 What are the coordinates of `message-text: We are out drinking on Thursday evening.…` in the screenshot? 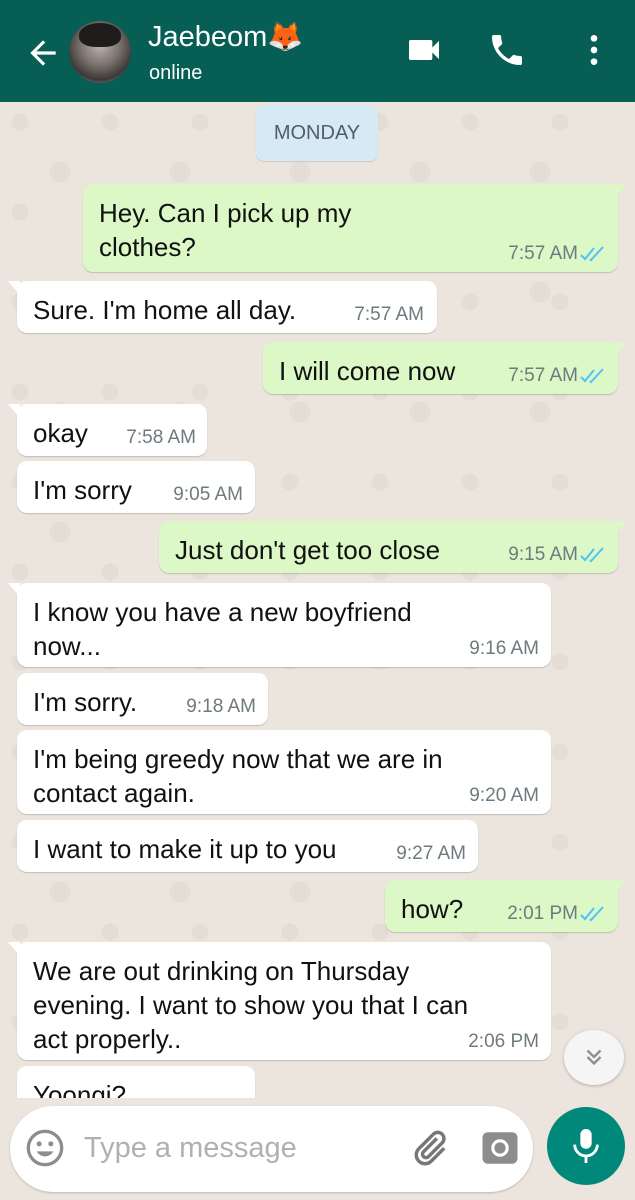 It's located at (251, 1005).